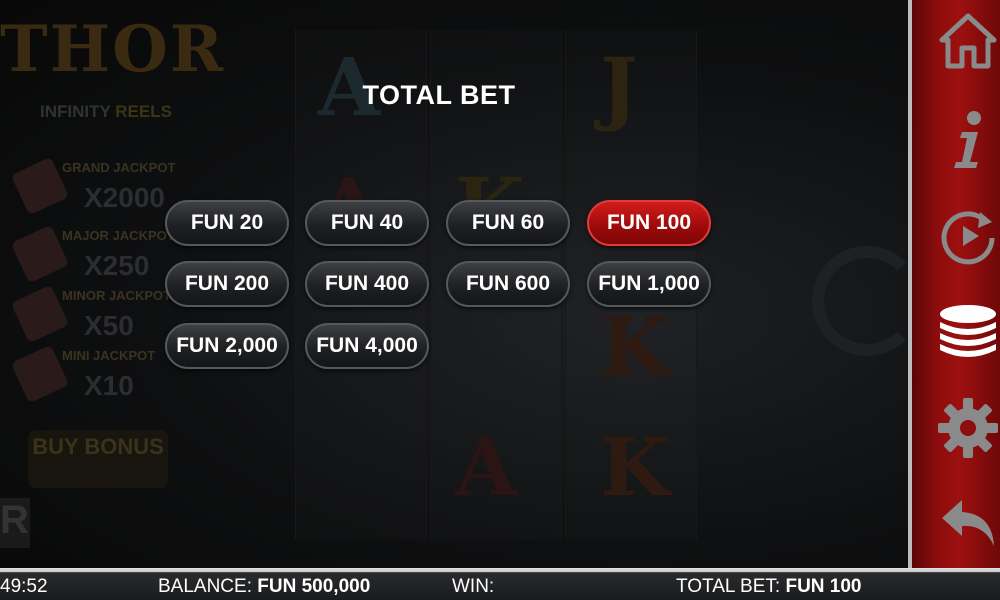  Describe the element at coordinates (98, 459) in the screenshot. I see `buy-bonus-button: BUY BONUS` at that location.